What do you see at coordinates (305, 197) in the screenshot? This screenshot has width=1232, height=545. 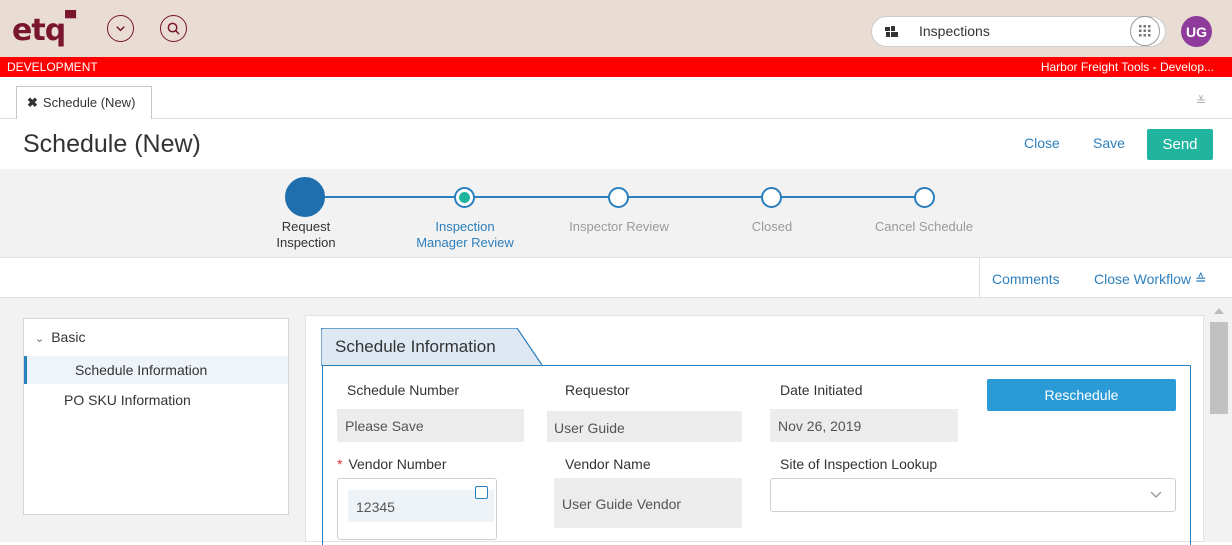 I see `workflow-step-completed` at bounding box center [305, 197].